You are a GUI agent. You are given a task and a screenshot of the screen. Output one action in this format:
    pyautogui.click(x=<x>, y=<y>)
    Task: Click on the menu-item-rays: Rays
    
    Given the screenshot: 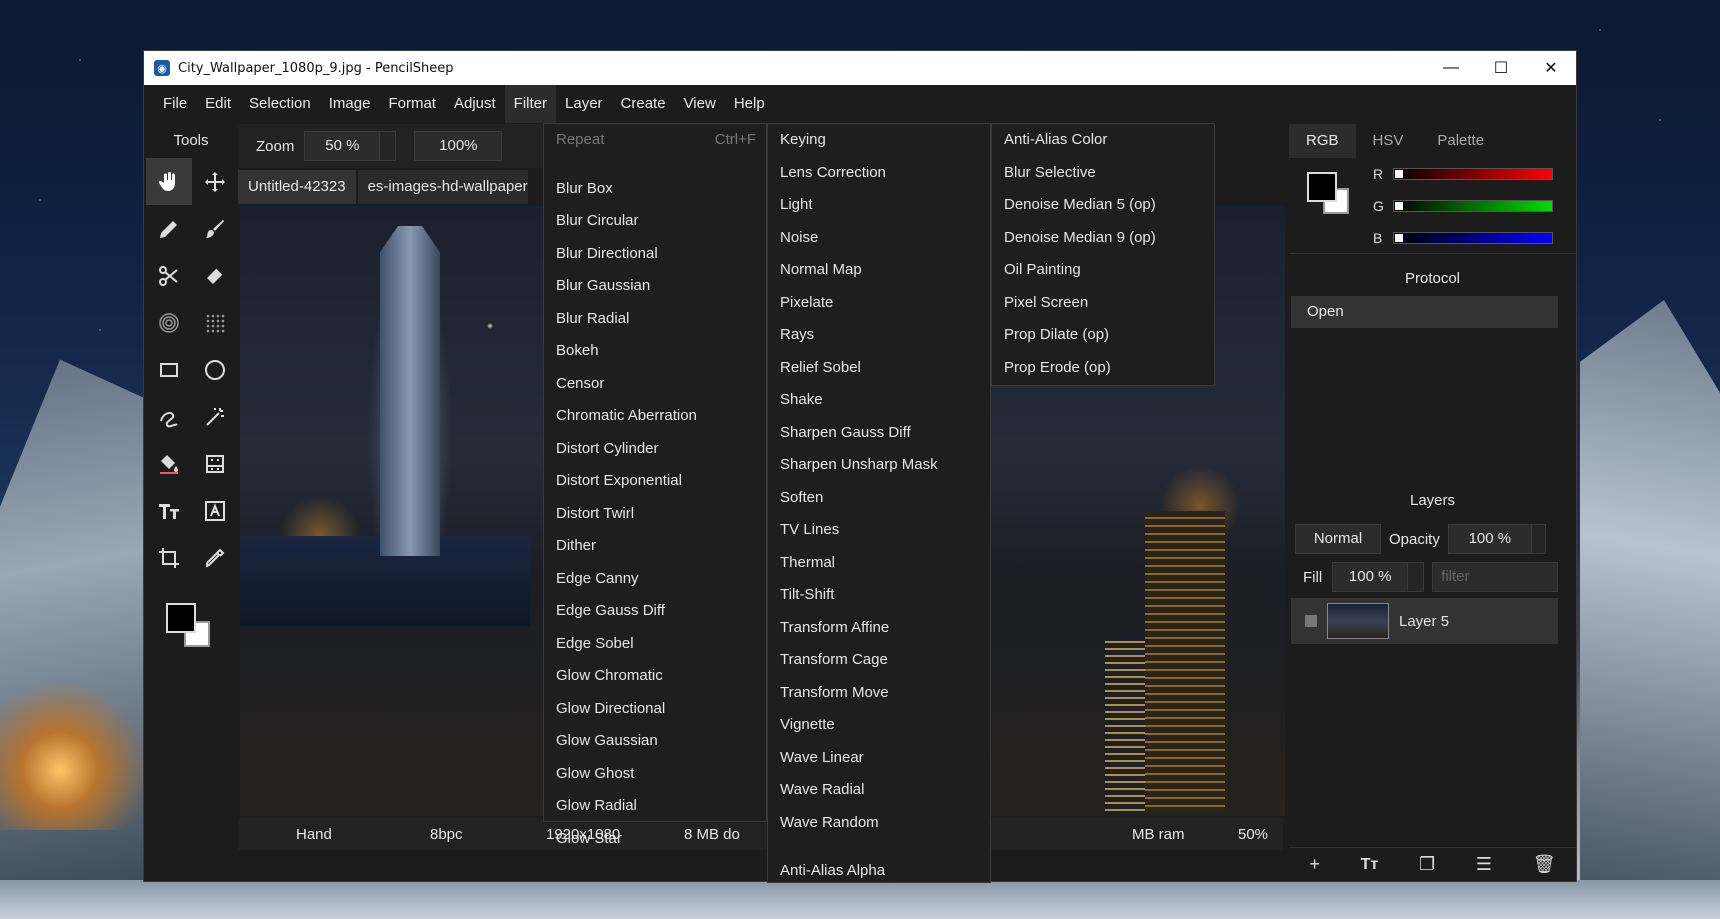 What is the action you would take?
    pyautogui.click(x=879, y=335)
    